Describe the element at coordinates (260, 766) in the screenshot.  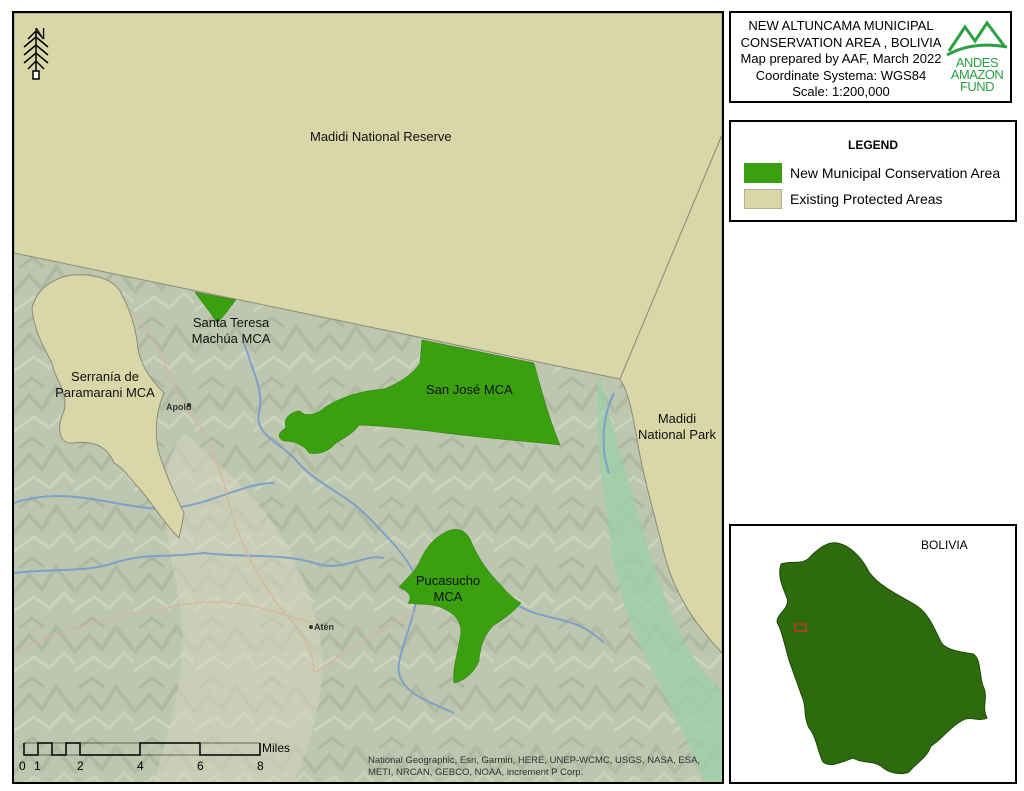
I see `scale-tick-8: 8` at that location.